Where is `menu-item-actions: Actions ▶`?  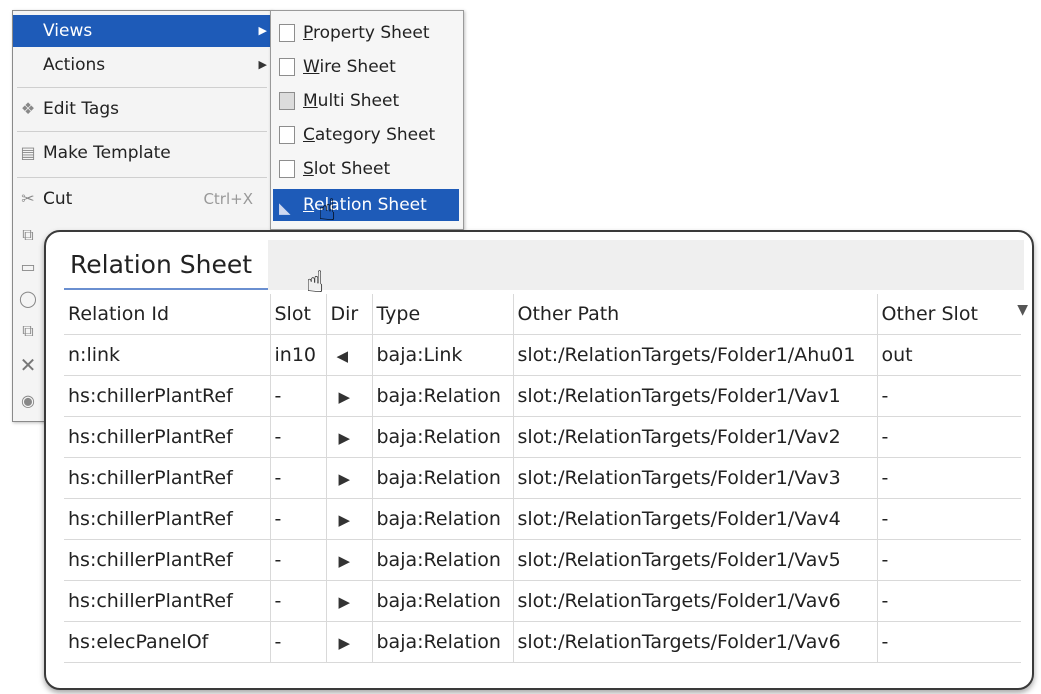
menu-item-actions: Actions ▶ is located at coordinates (142, 65).